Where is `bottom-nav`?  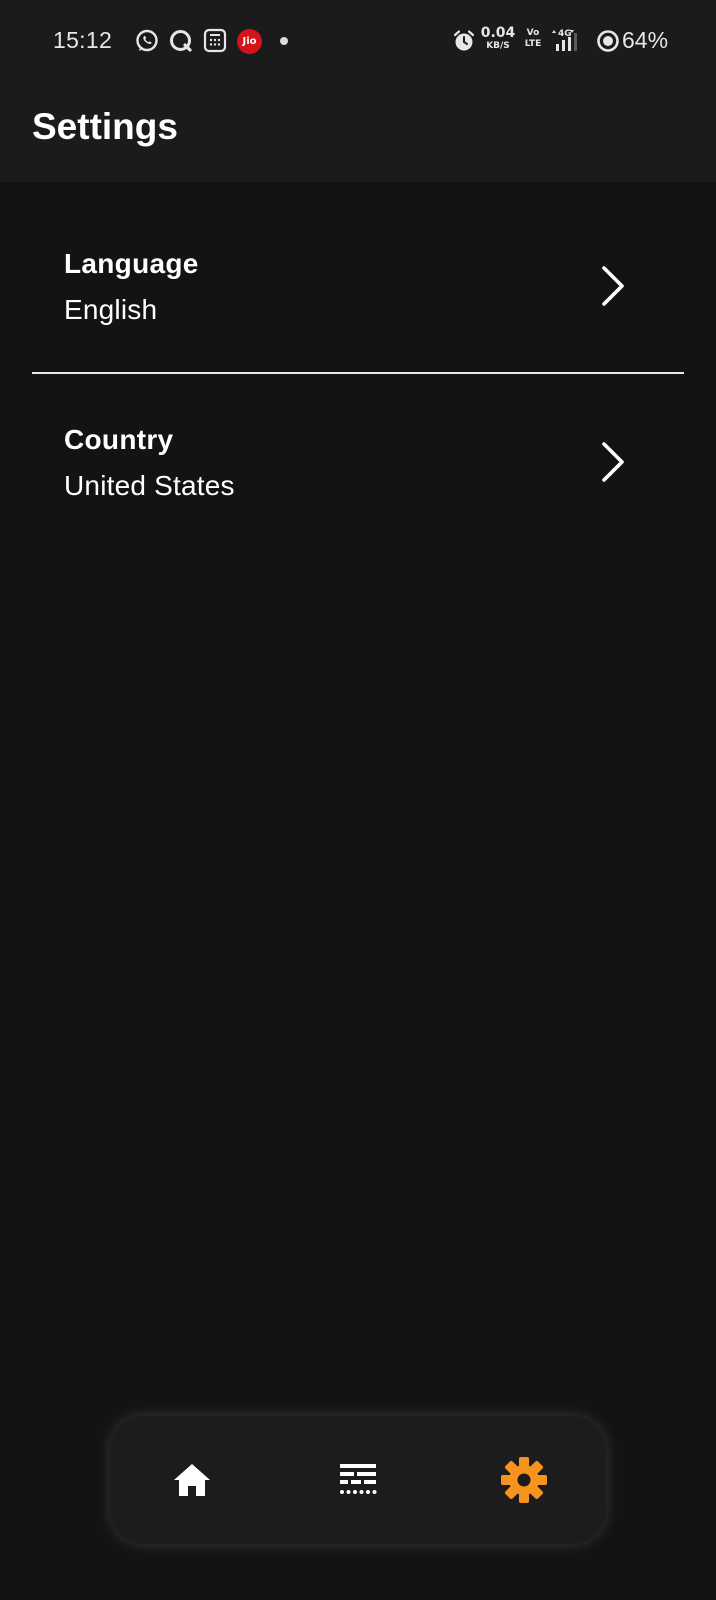
bottom-nav is located at coordinates (358, 1480).